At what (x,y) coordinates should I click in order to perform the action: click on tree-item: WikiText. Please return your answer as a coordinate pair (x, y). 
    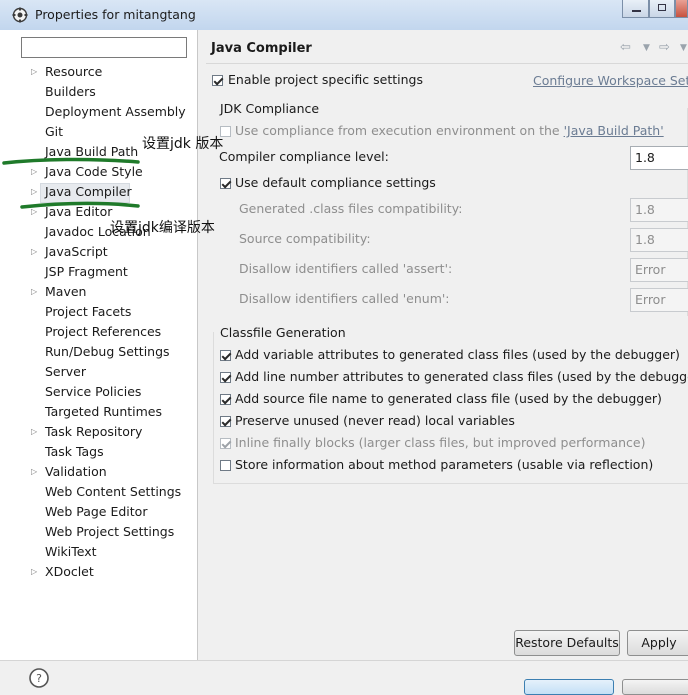
    Looking at the image, I should click on (71, 552).